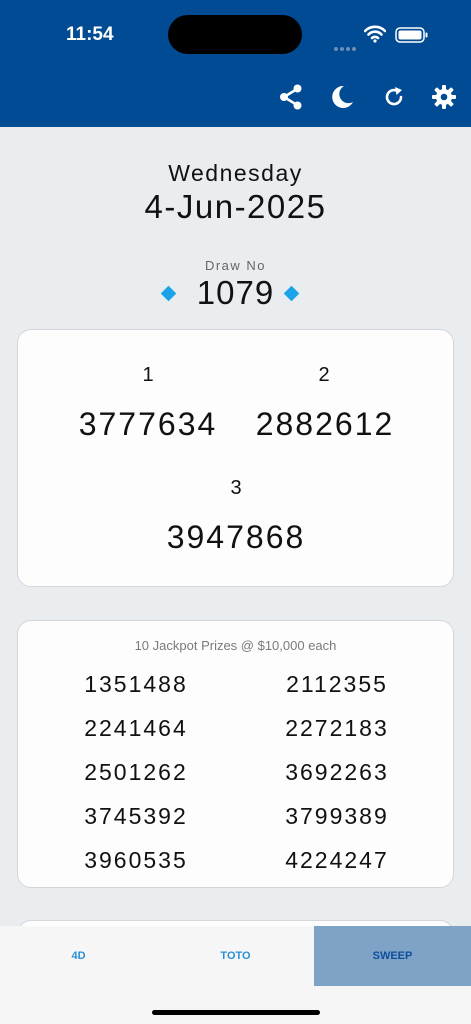  Describe the element at coordinates (235, 956) in the screenshot. I see `tab-toto: TOTO` at that location.